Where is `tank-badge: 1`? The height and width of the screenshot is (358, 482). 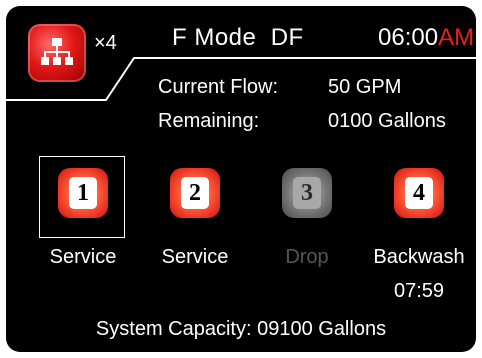
tank-badge: 1 is located at coordinates (83, 193).